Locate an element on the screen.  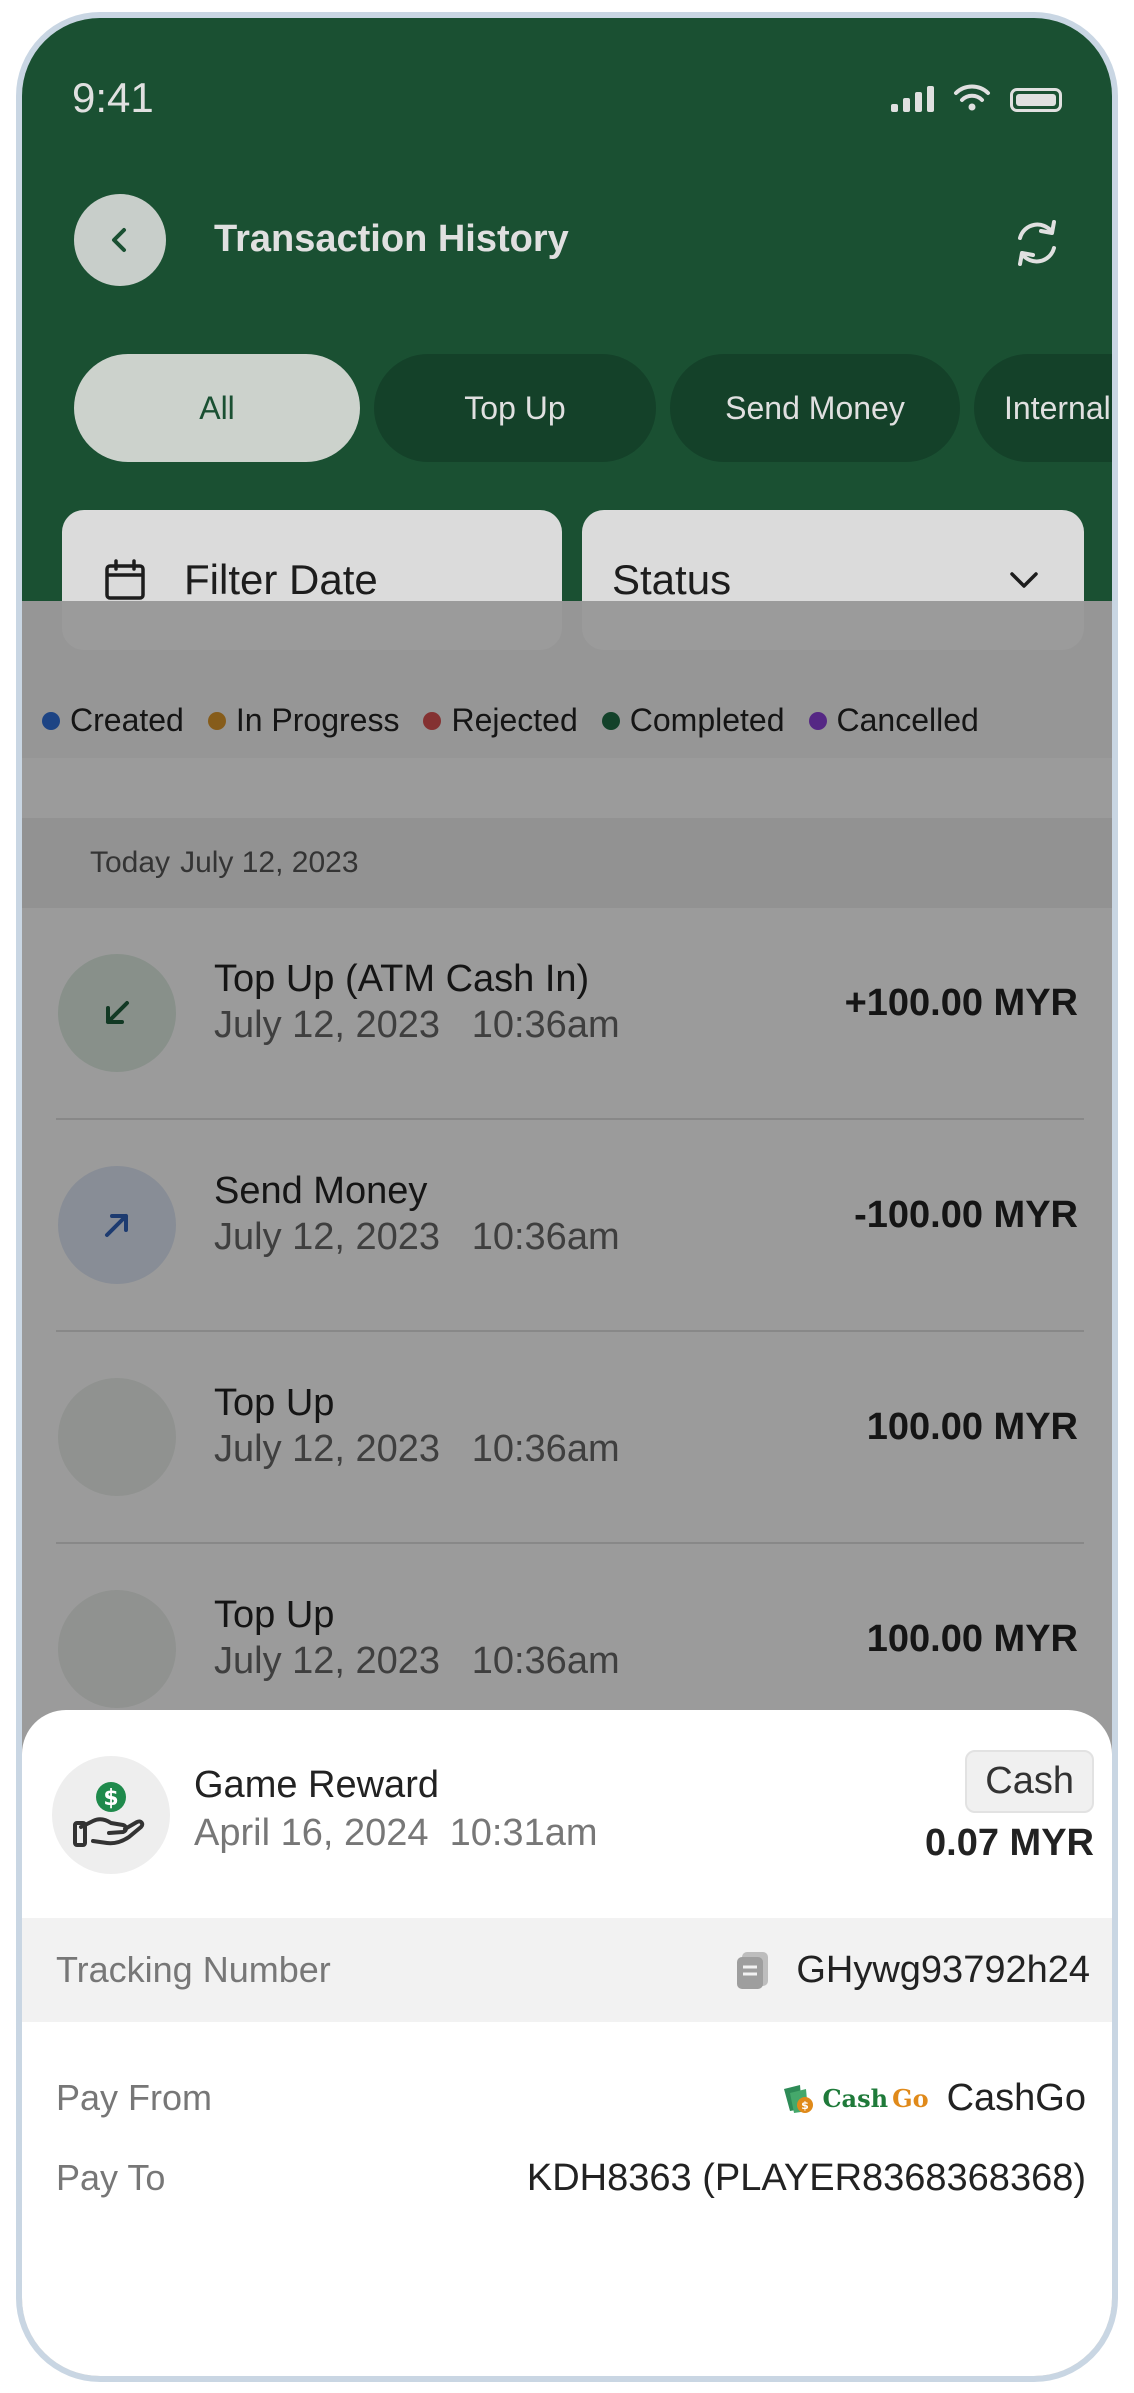
pay-to-value: KDH8363 (PLAYER8368368368) is located at coordinates (806, 2177).